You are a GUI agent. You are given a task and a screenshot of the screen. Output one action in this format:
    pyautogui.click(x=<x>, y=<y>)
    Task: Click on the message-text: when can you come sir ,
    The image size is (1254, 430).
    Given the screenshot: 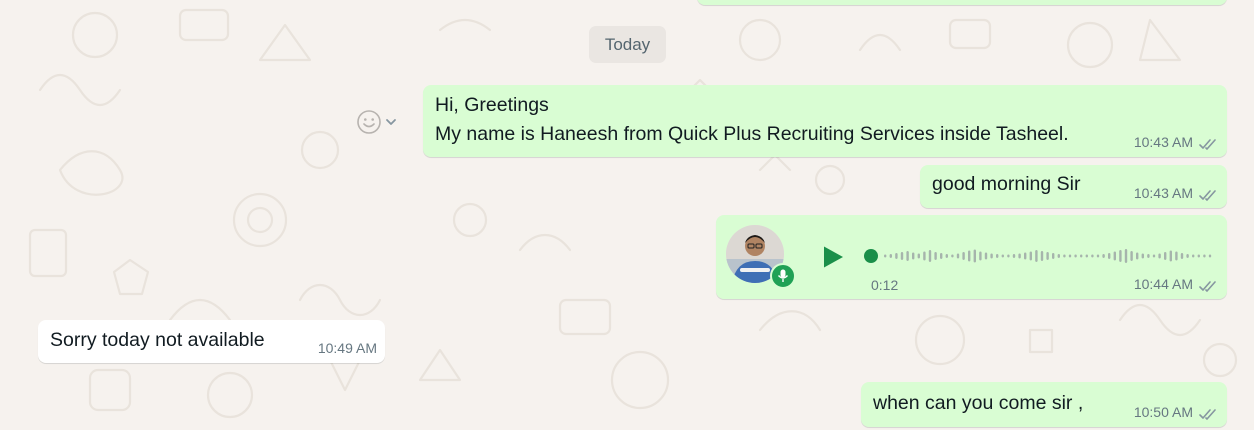 What is the action you would take?
    pyautogui.click(x=978, y=403)
    